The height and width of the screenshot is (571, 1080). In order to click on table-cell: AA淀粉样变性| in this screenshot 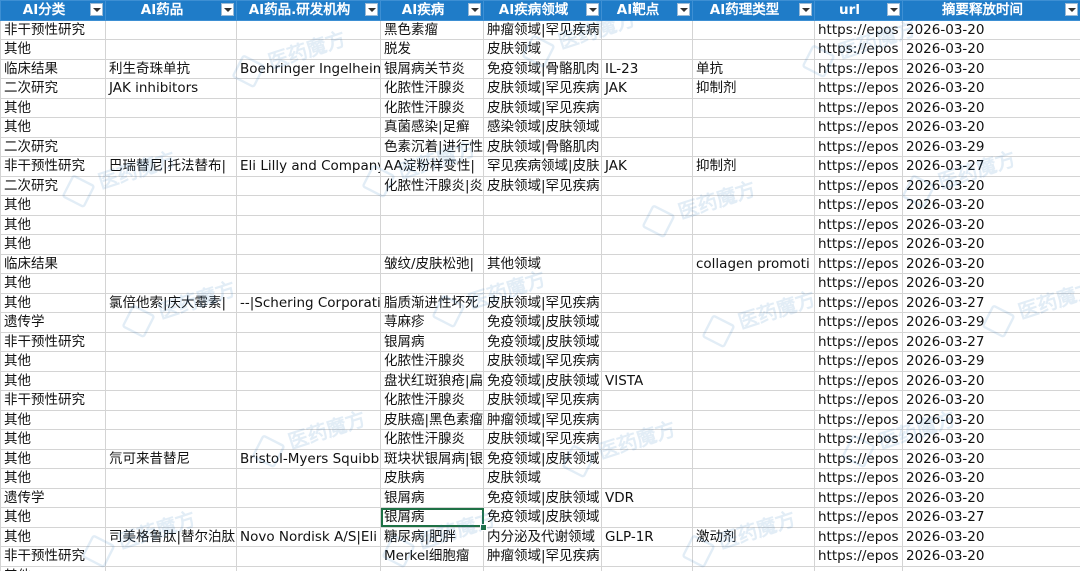, I will do `click(432, 166)`.